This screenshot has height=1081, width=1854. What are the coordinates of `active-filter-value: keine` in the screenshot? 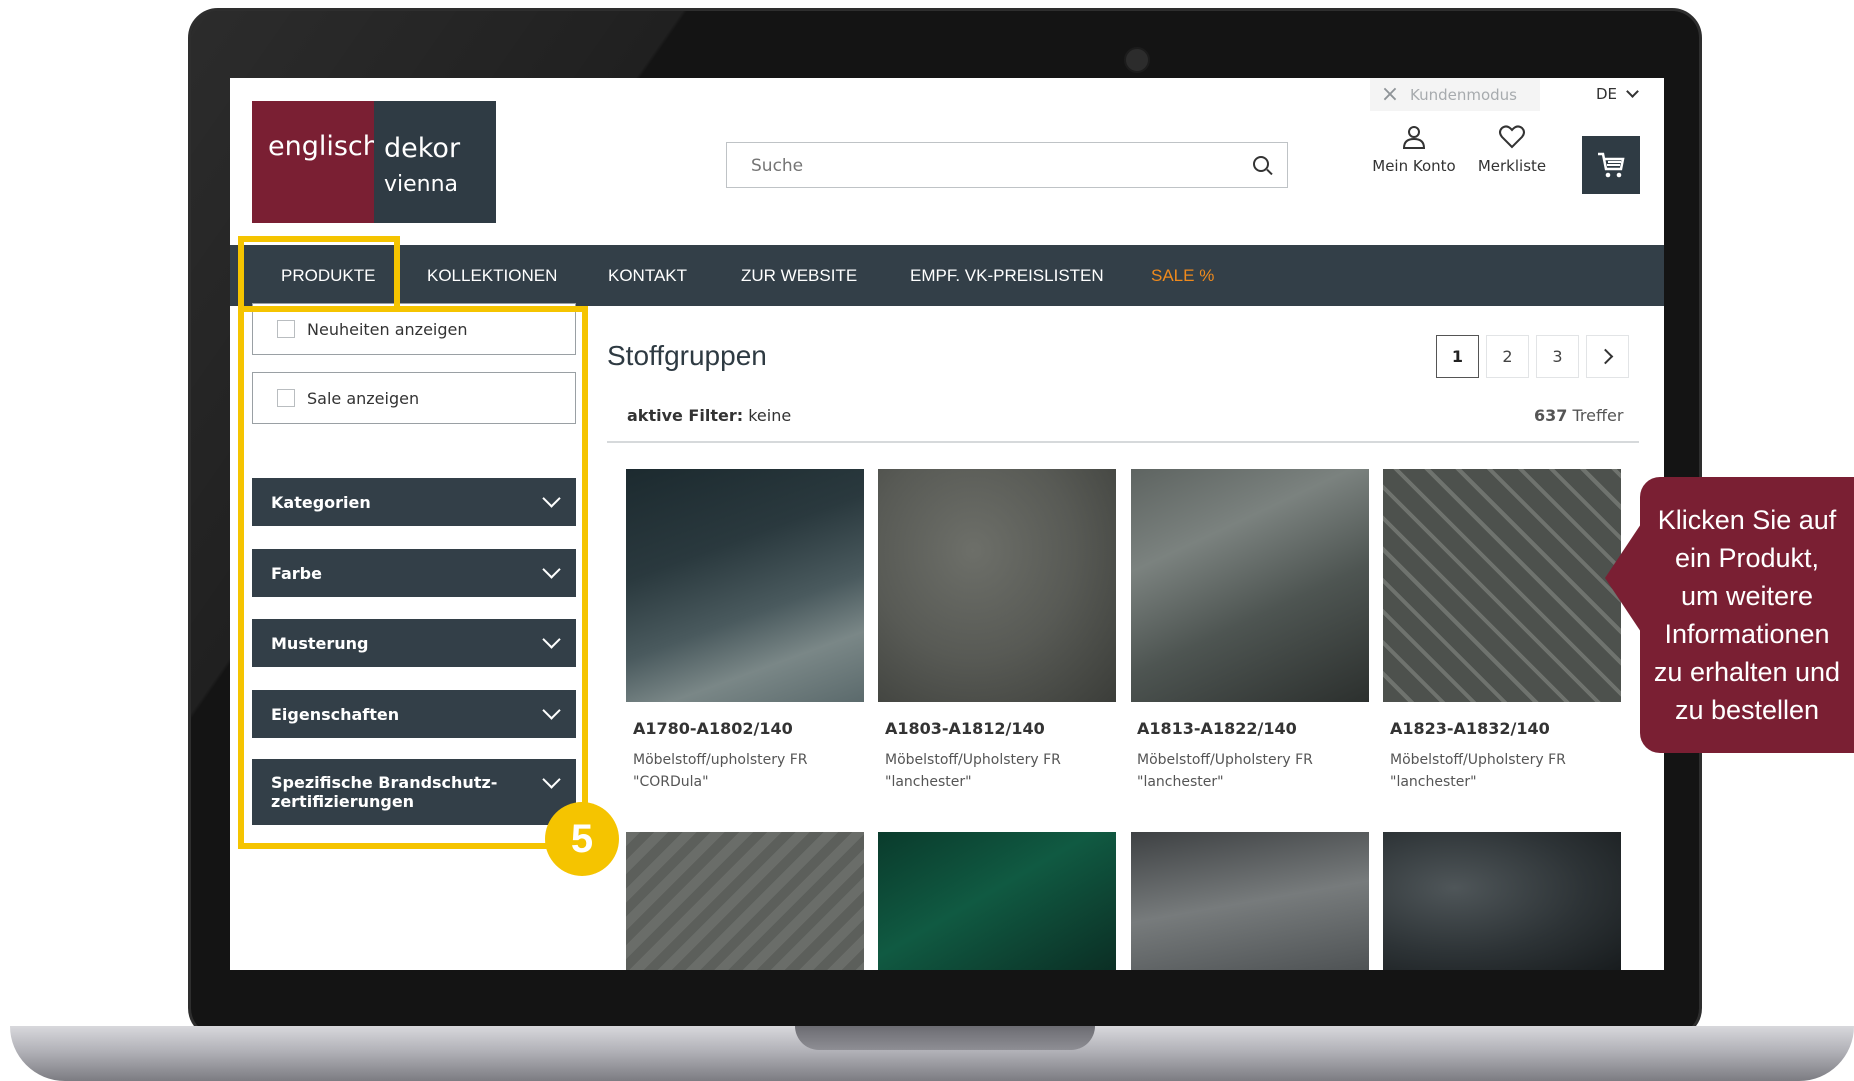 It's located at (770, 415).